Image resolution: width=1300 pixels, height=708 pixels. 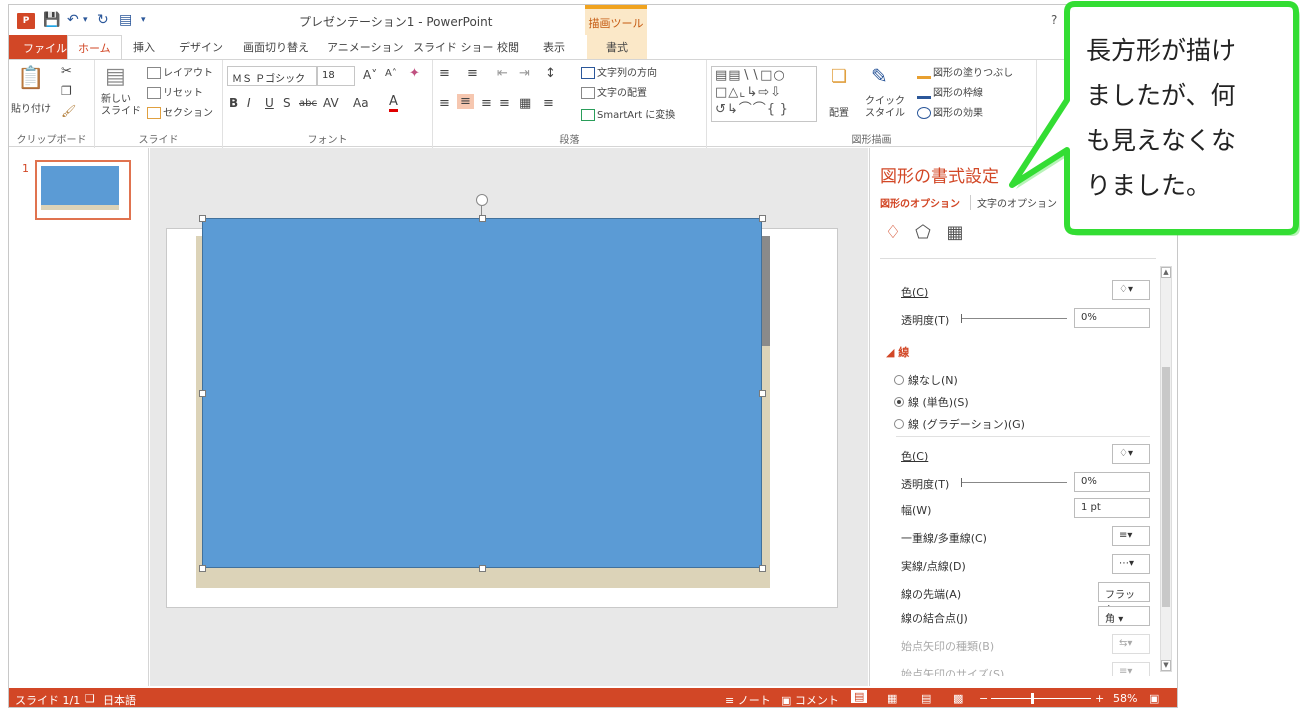 What do you see at coordinates (202, 568) in the screenshot?
I see `resize-handle-bottom-left` at bounding box center [202, 568].